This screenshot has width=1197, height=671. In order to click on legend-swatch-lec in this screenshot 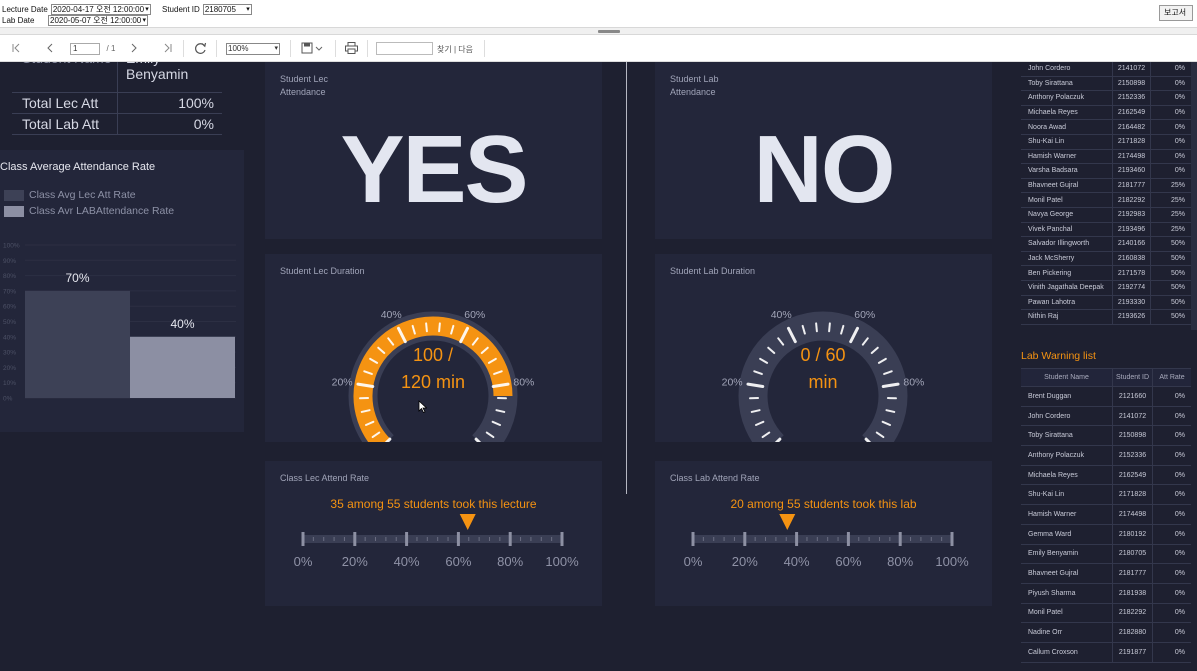, I will do `click(14, 195)`.